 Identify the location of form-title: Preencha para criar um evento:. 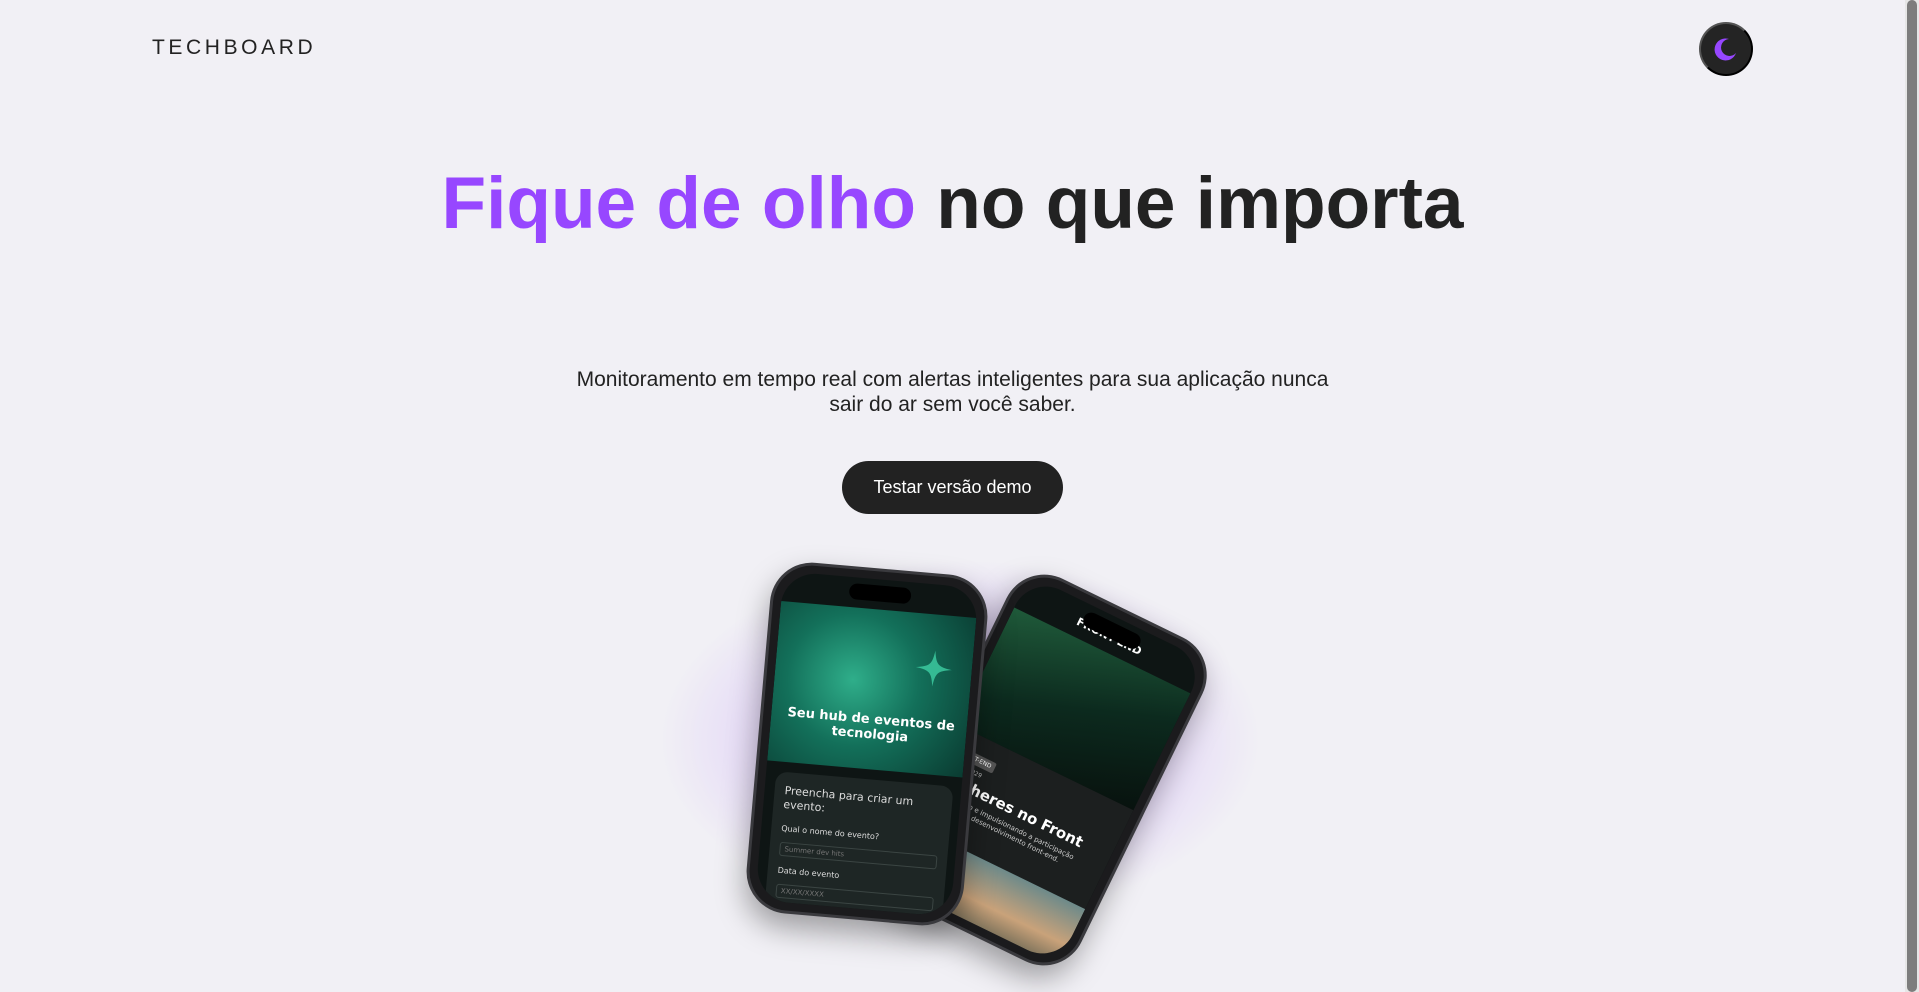
(848, 799).